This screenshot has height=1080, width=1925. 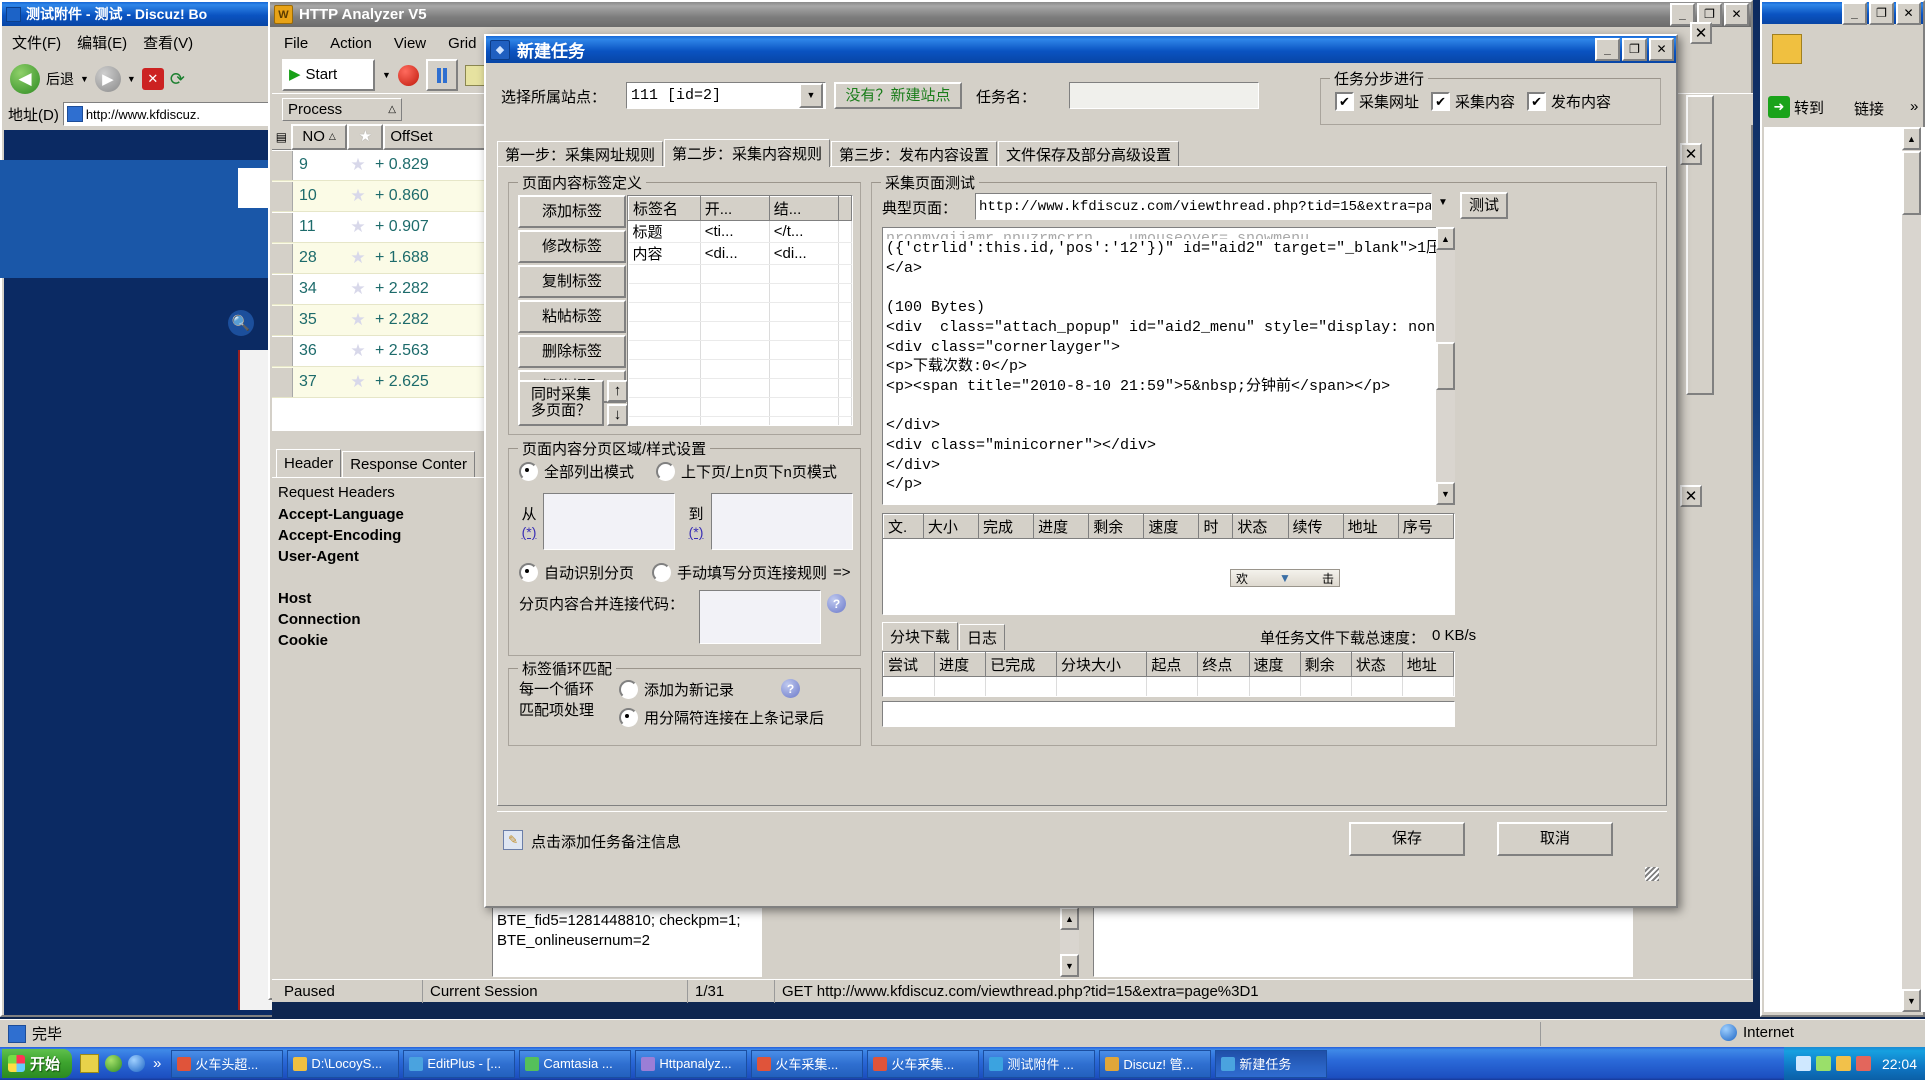 What do you see at coordinates (609, 521) in the screenshot?
I see `from-input` at bounding box center [609, 521].